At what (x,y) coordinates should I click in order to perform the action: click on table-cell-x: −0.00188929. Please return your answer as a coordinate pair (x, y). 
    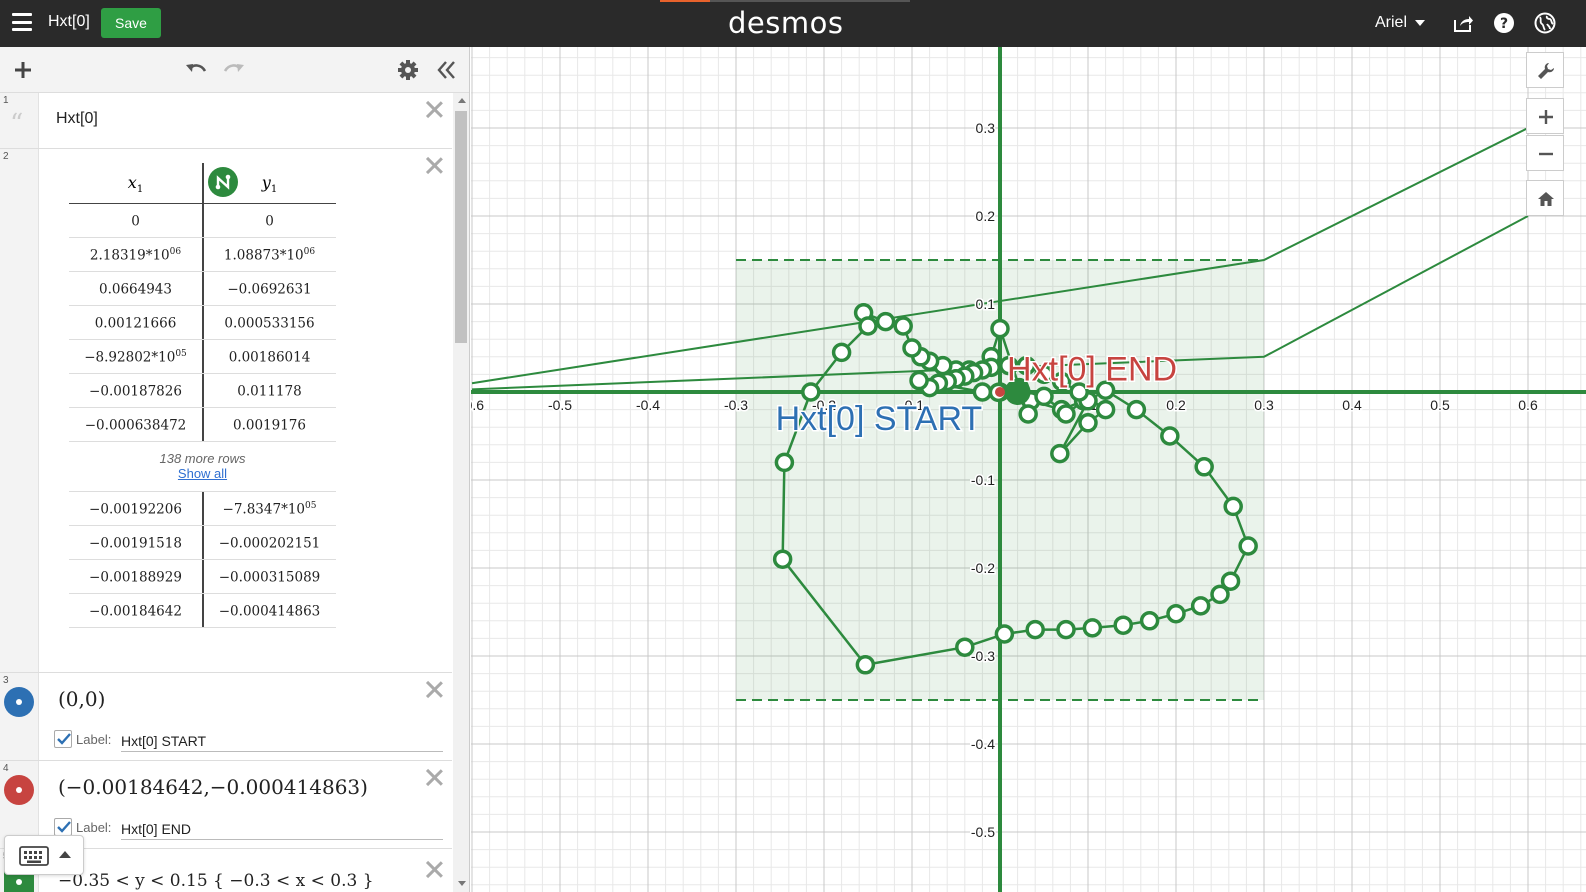
    Looking at the image, I should click on (135, 577).